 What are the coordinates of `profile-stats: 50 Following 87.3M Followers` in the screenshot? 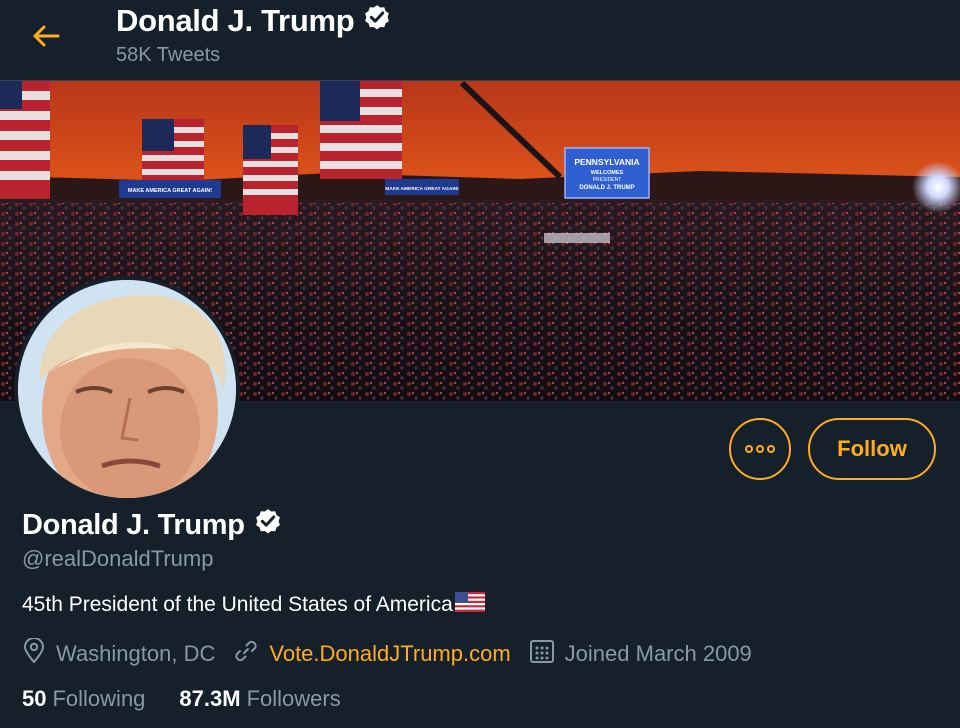 It's located at (198, 699).